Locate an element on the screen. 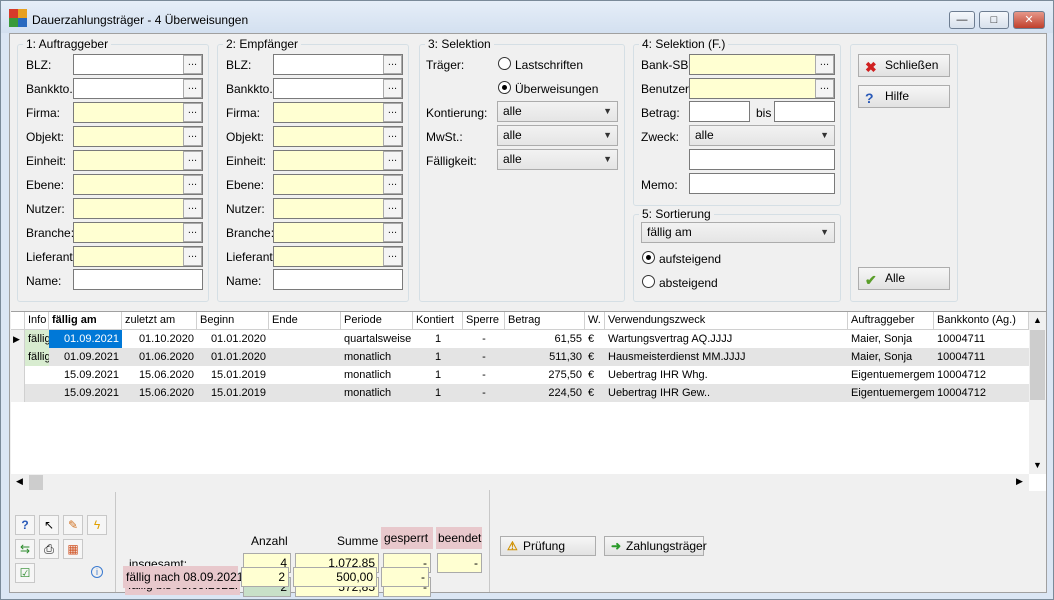 The height and width of the screenshot is (600, 1054). column-header: Beginn is located at coordinates (233, 321).